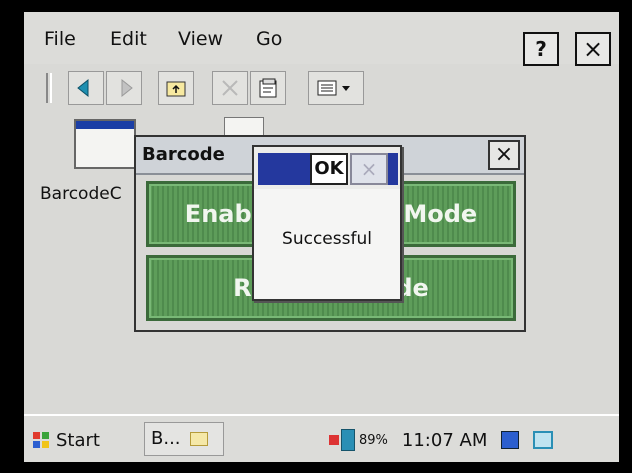 The height and width of the screenshot is (473, 632). I want to click on ok-button: OK, so click(329, 169).